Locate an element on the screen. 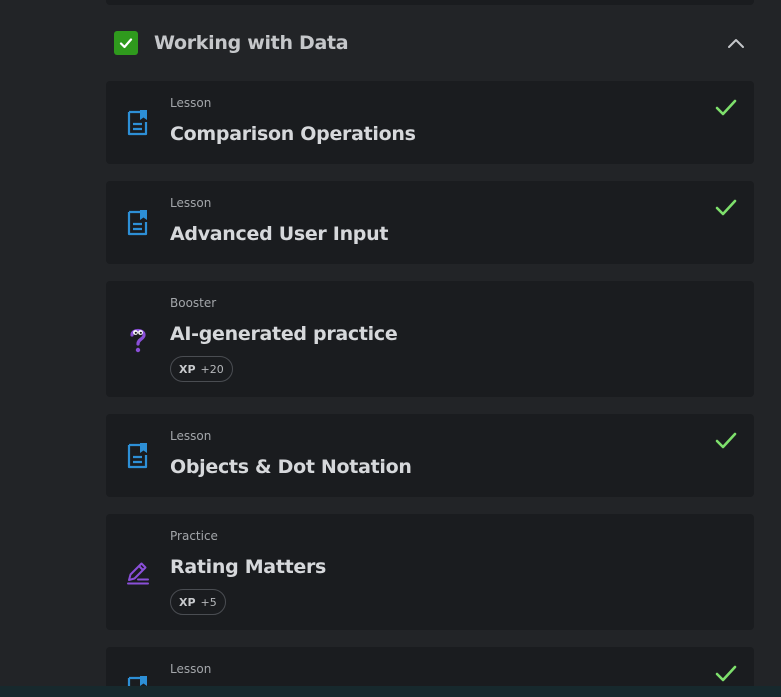  card-title: AI-generated practice is located at coordinates (284, 334).